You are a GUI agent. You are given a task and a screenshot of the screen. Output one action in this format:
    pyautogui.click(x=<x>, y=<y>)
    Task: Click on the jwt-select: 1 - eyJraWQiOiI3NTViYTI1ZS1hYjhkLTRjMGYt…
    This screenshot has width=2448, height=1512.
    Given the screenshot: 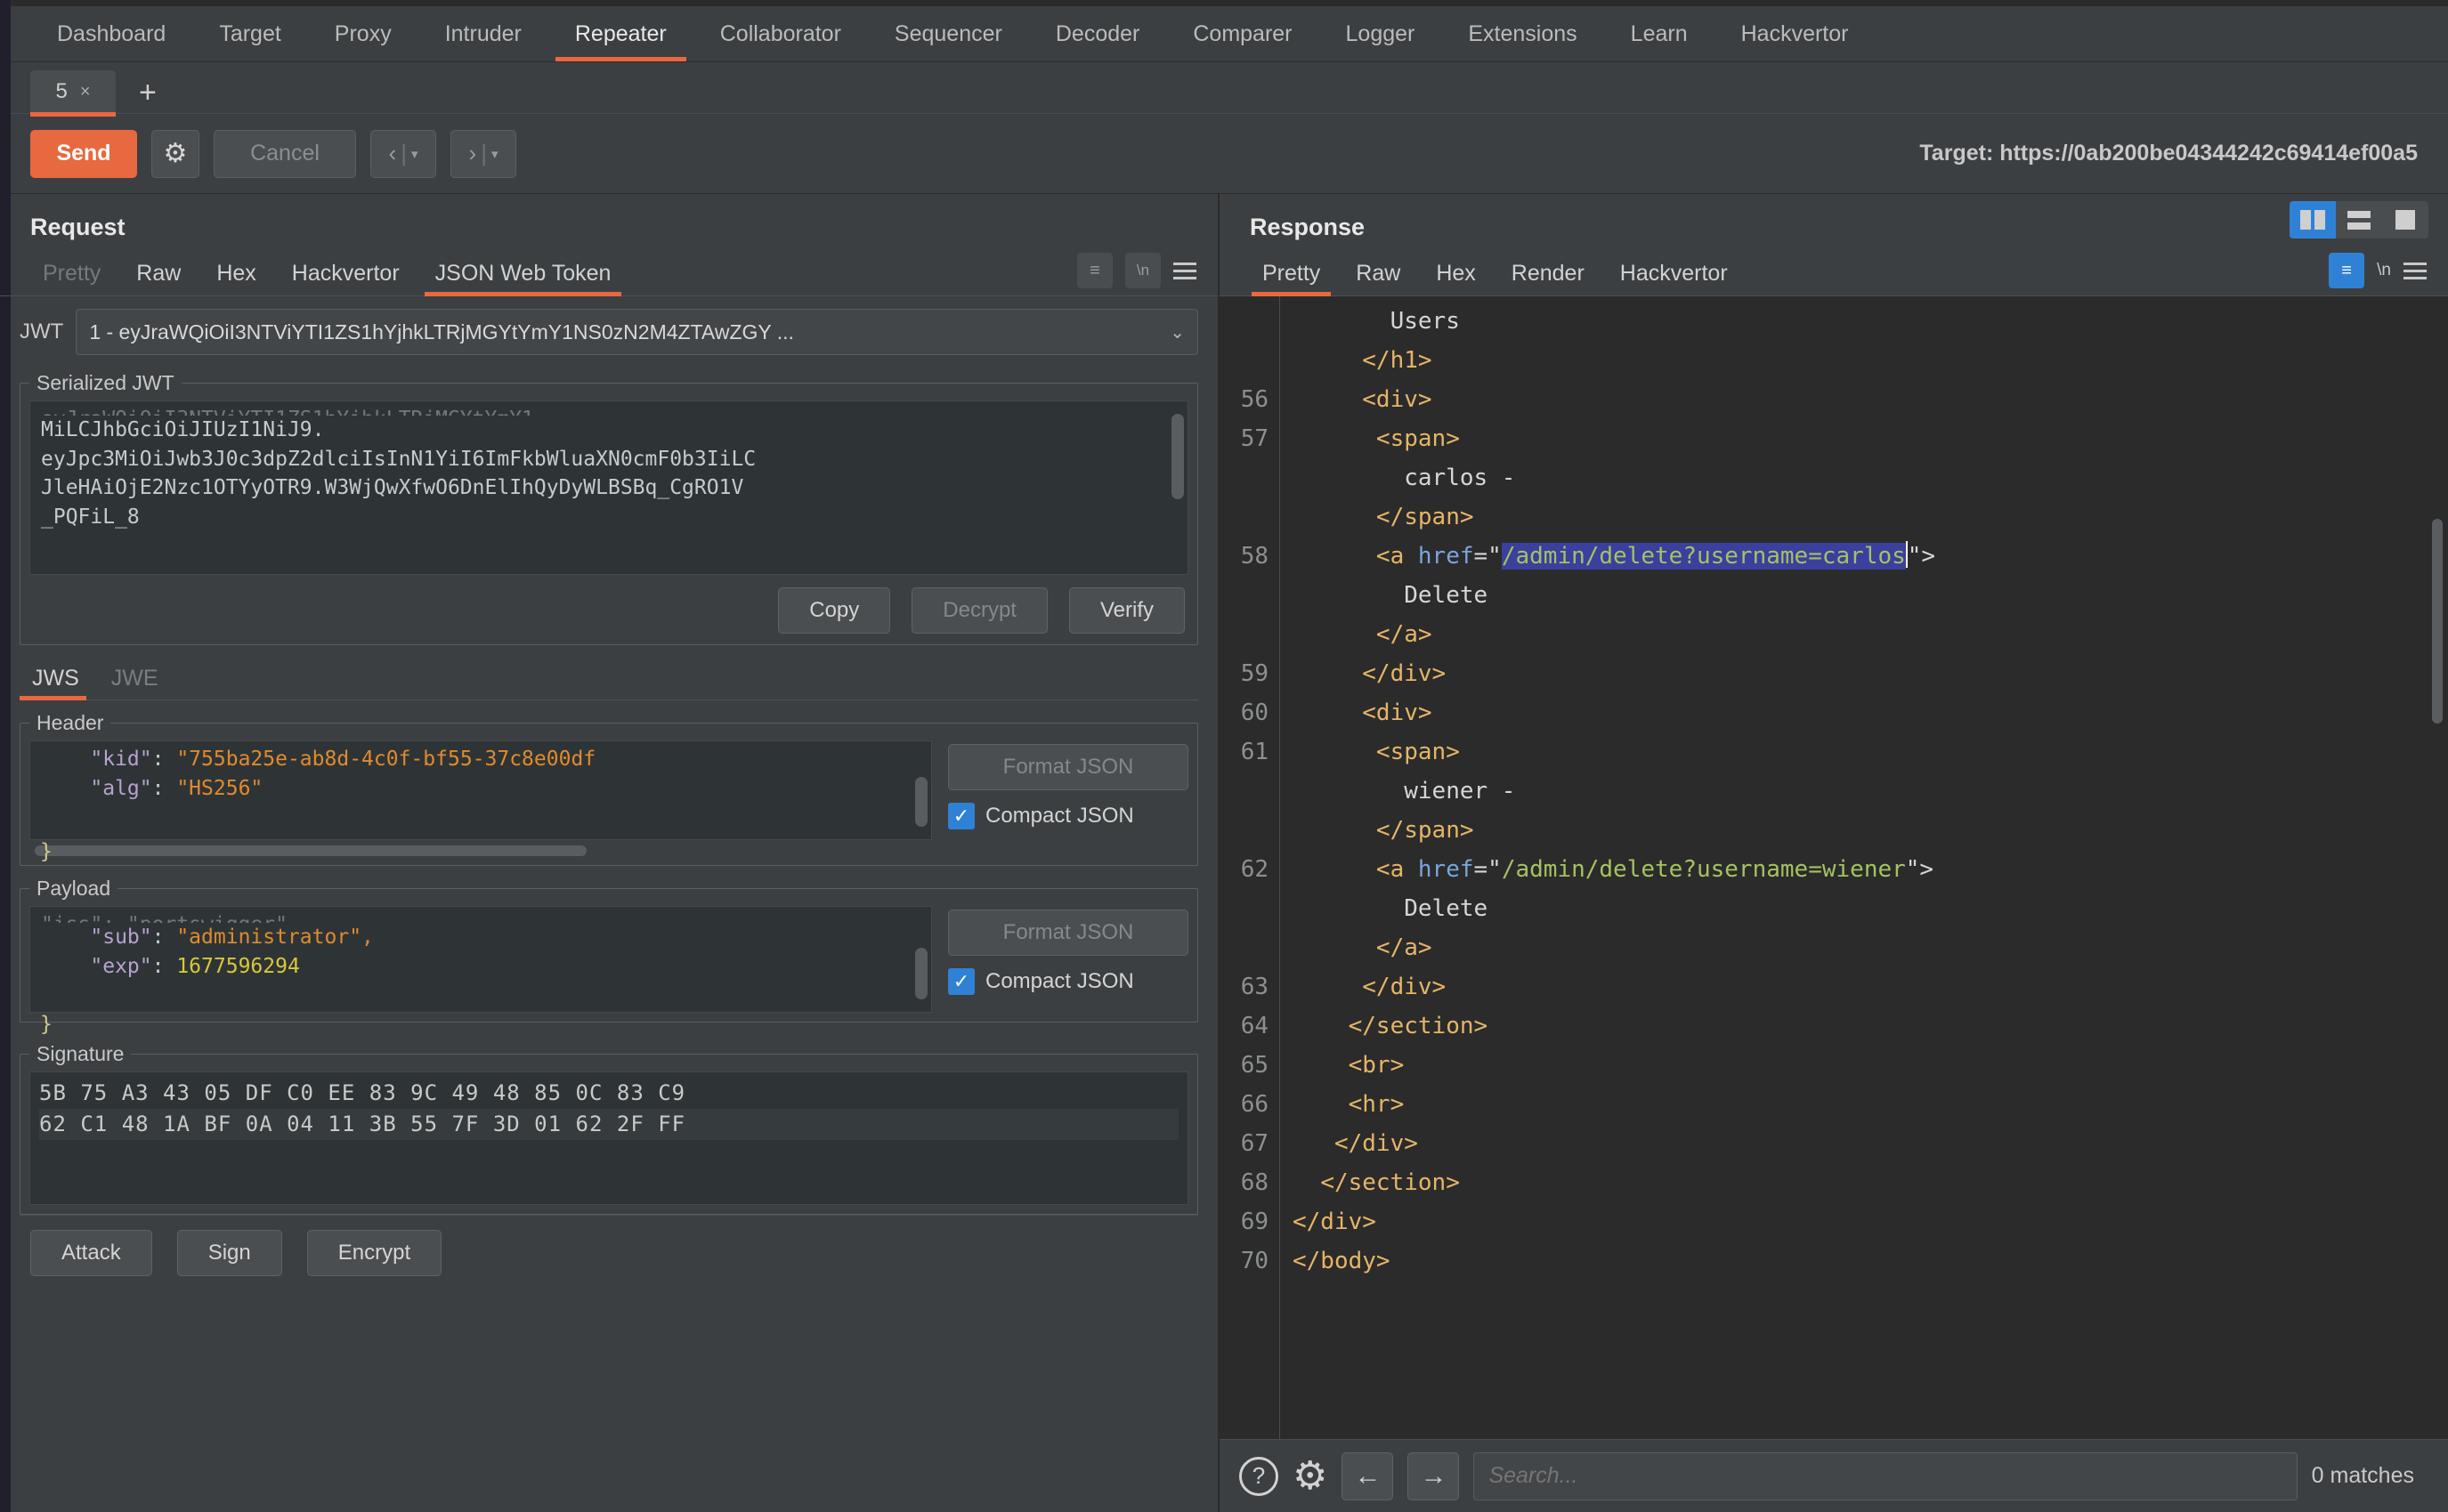 What is the action you would take?
    pyautogui.click(x=637, y=332)
    